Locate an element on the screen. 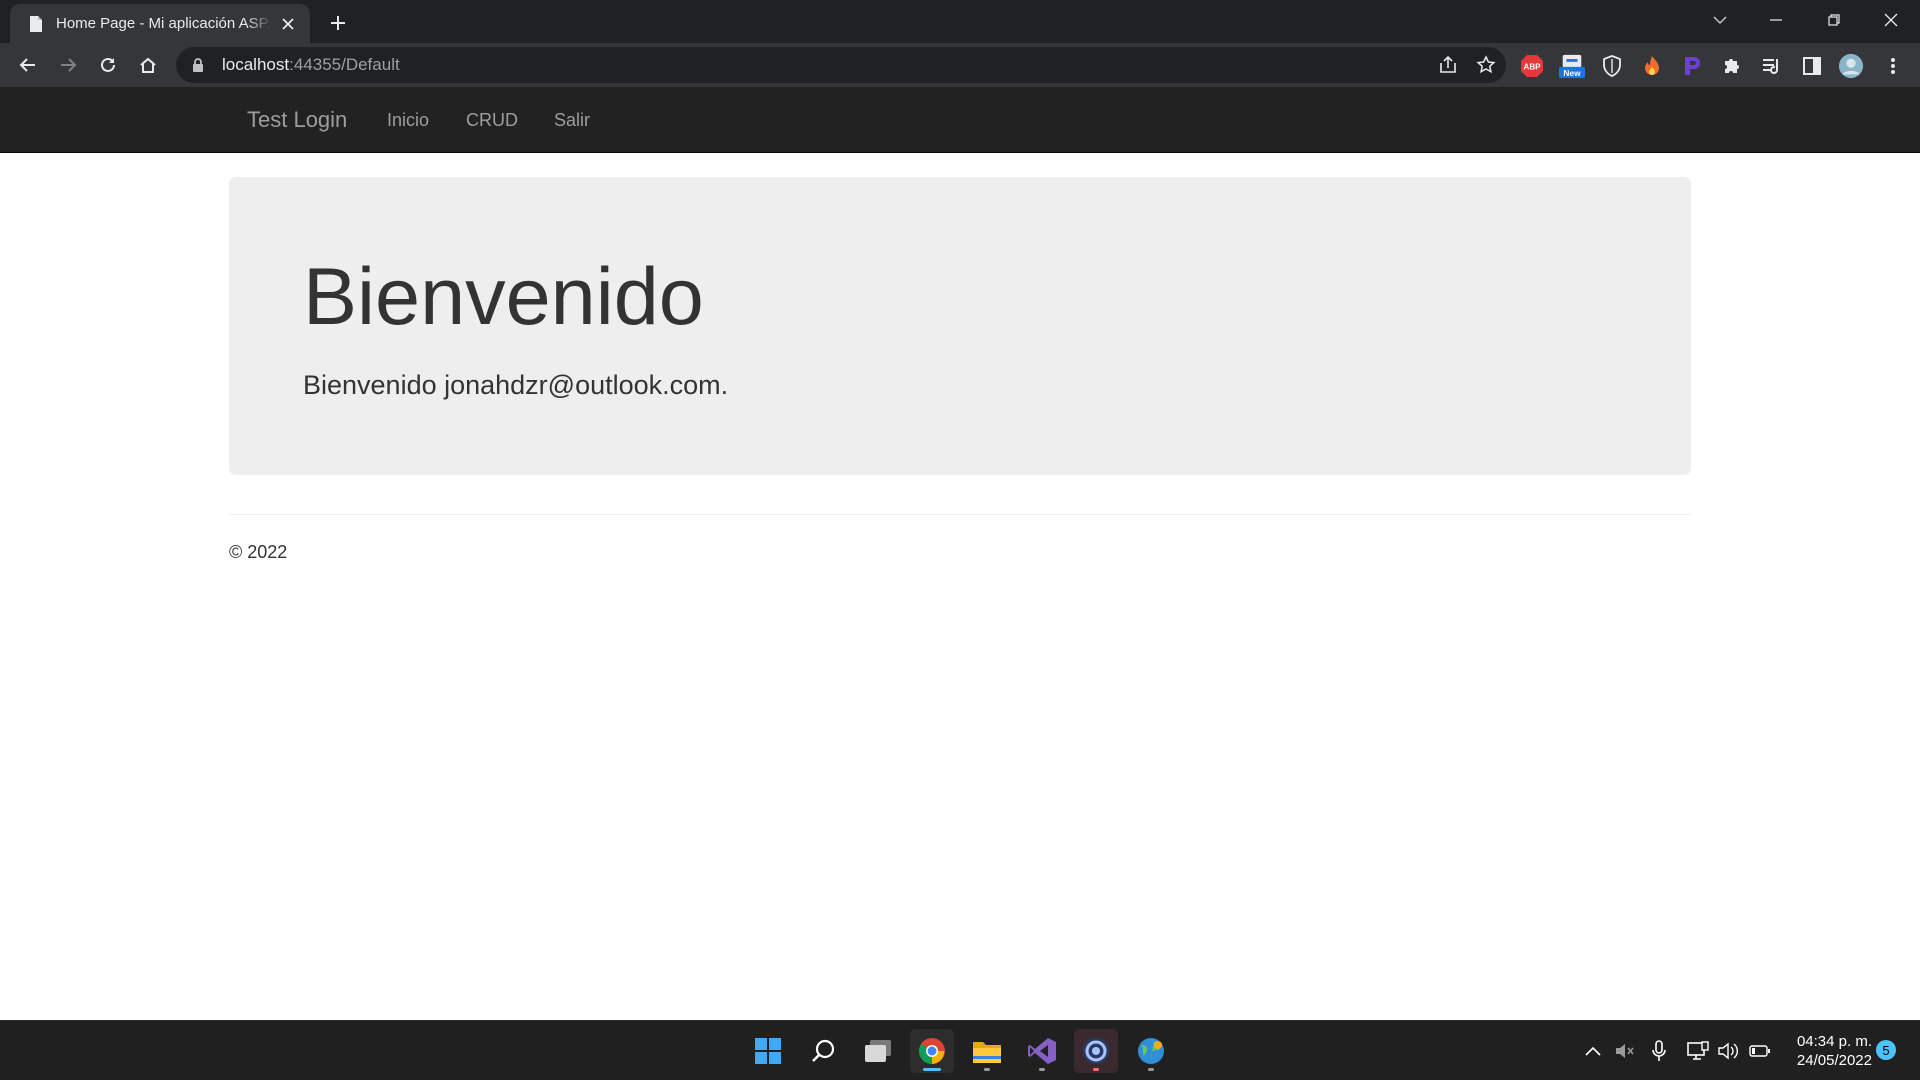 This screenshot has height=1080, width=1920. welcome-message: Bienvenido jonahdzr@outlook.com. is located at coordinates (516, 385).